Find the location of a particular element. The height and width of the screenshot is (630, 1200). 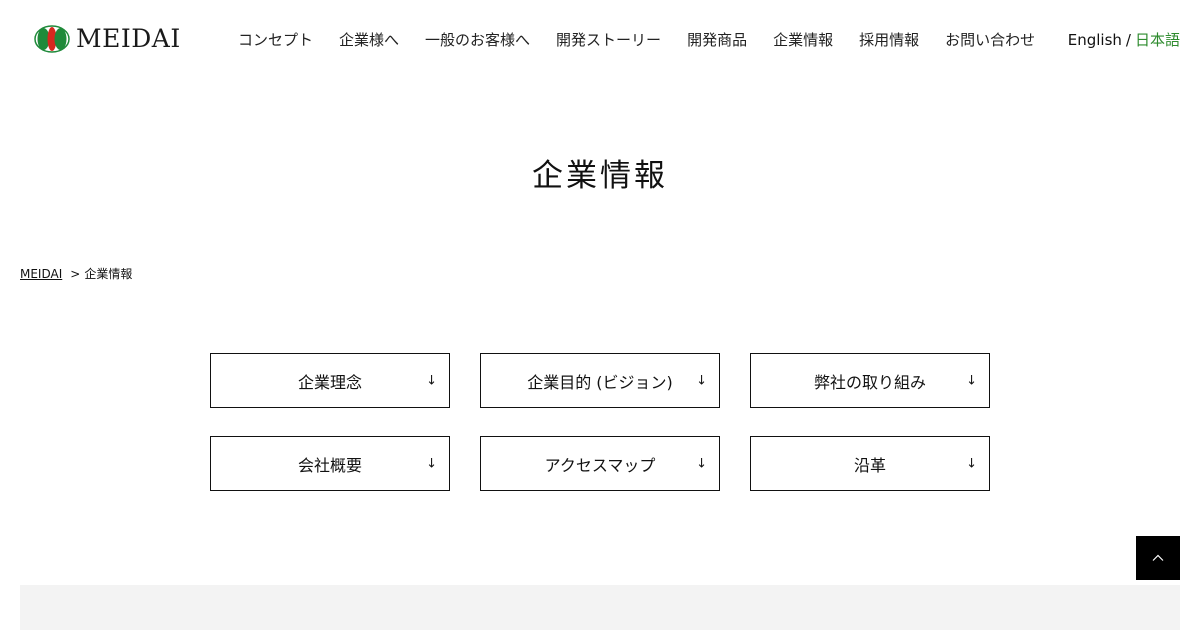

logo-link: MEIDAI is located at coordinates (107, 39).